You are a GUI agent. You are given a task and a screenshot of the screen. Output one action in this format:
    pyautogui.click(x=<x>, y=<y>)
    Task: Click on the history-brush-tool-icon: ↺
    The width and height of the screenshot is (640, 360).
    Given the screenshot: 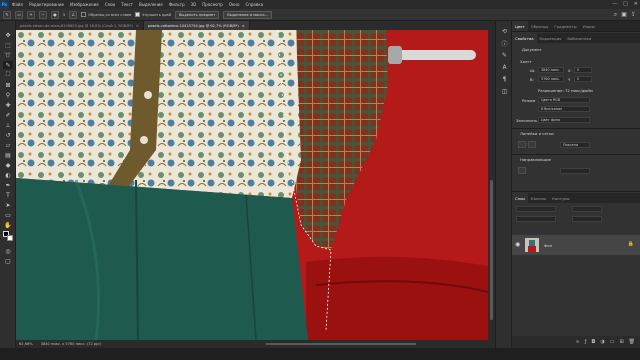 What is the action you would take?
    pyautogui.click(x=8, y=135)
    